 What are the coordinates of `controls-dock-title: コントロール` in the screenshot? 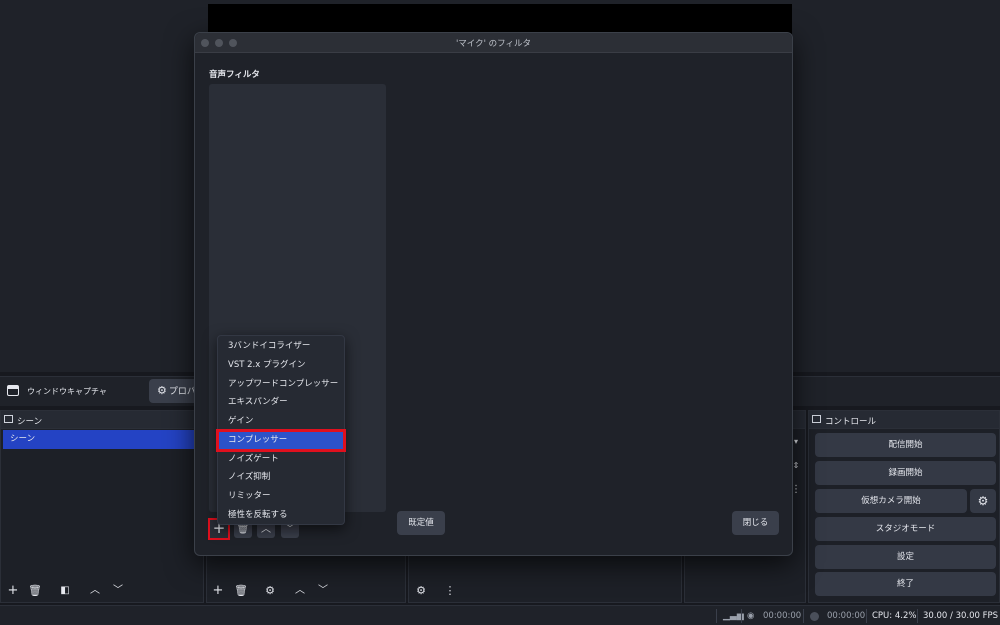 It's located at (851, 422).